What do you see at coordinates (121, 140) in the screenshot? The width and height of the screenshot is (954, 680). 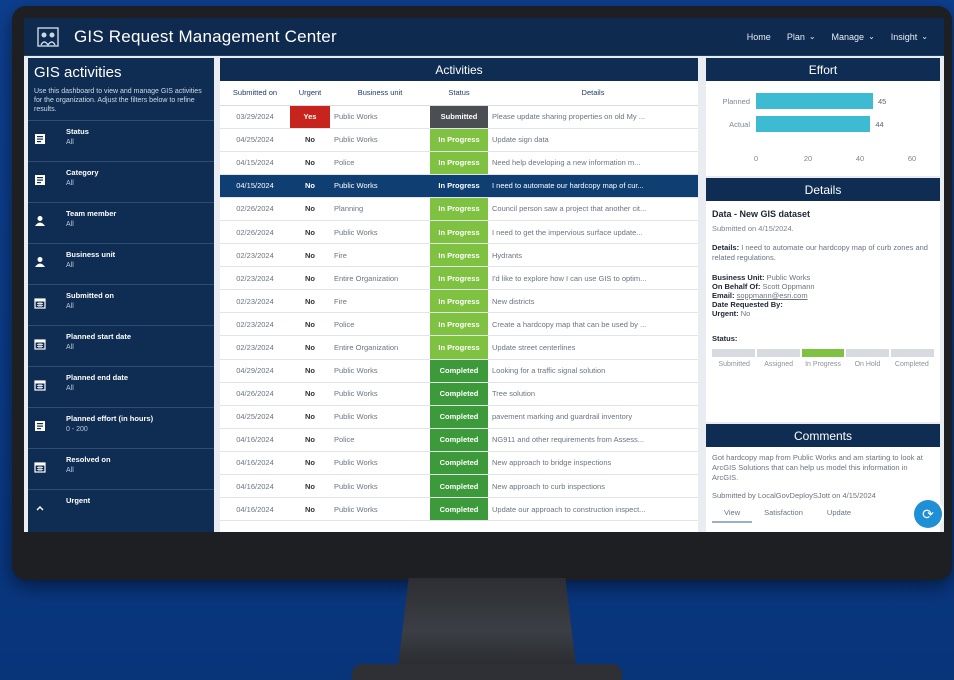 I see `filter-status: Status All` at bounding box center [121, 140].